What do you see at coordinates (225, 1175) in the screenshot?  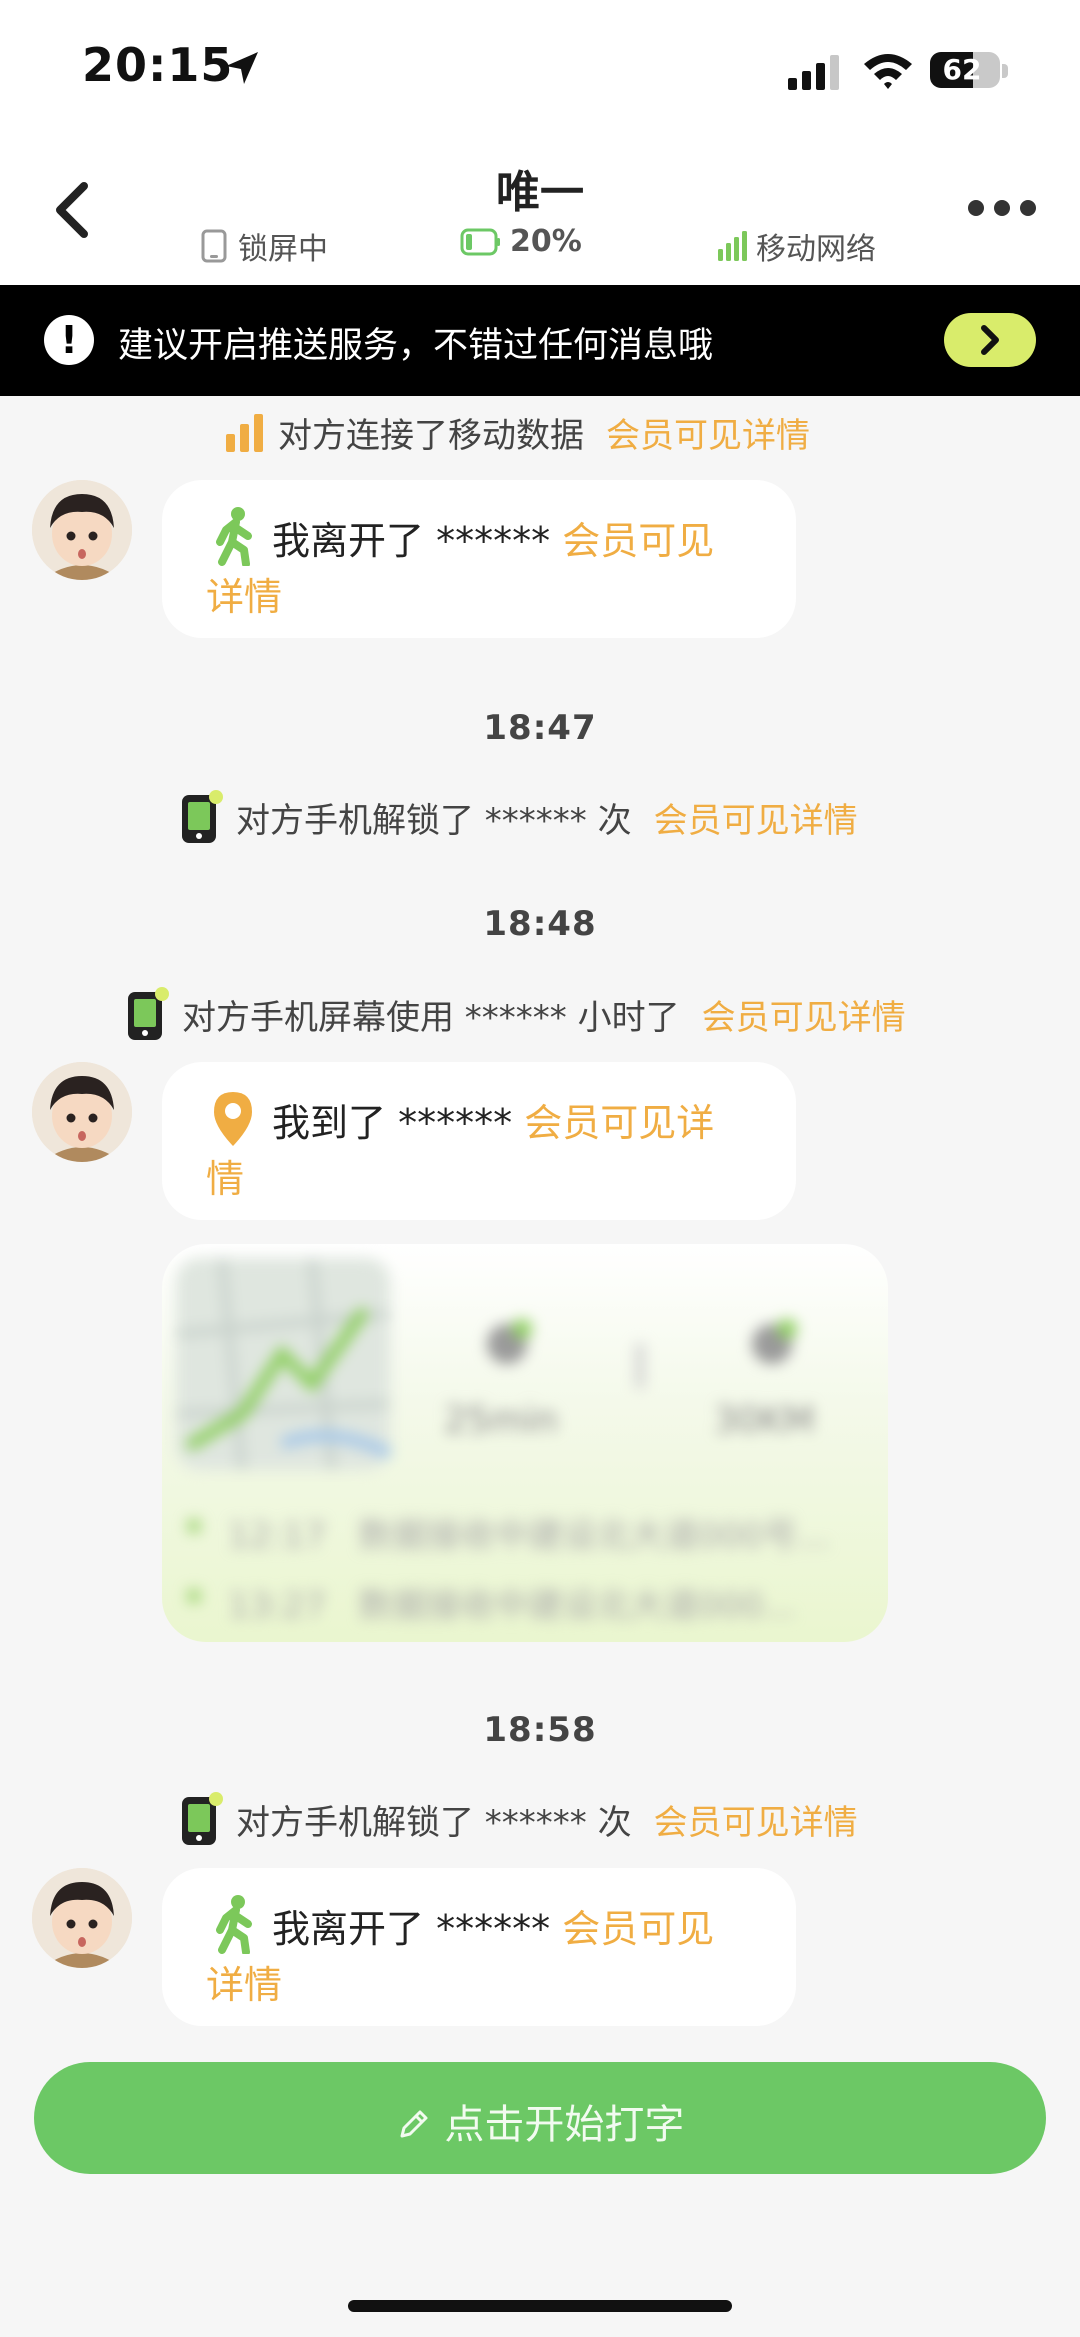 I see `vip-details-link-cont: 情` at bounding box center [225, 1175].